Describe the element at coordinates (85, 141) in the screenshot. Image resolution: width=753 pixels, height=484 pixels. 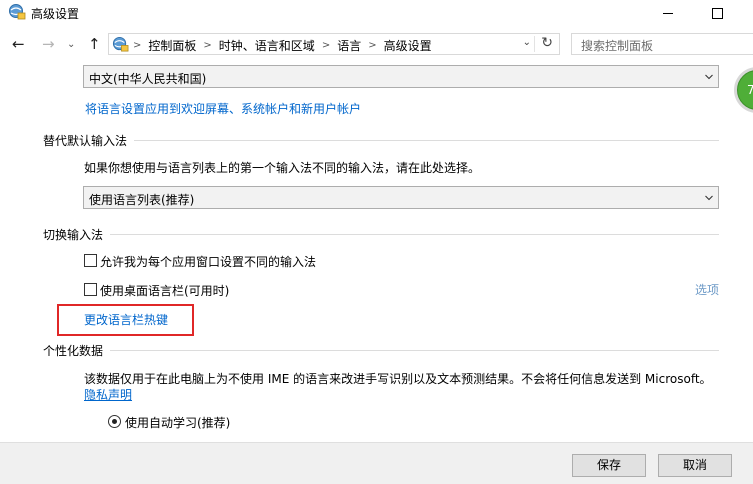
I see `default-input-heading: 替代默认输入法` at that location.